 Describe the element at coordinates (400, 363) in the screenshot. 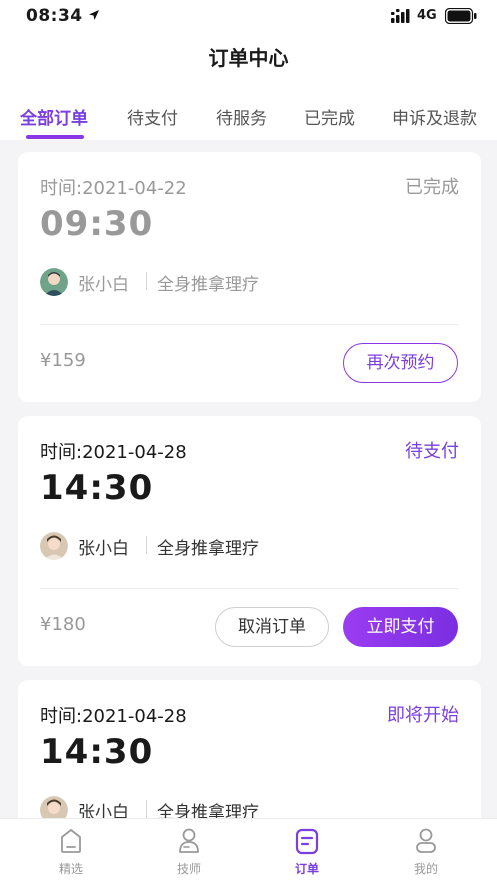

I see `book-again-button: 再次预约` at that location.